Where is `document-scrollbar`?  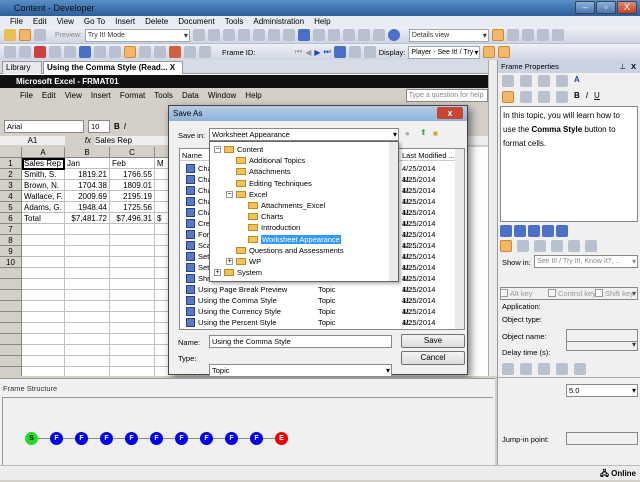 document-scrollbar is located at coordinates (492, 218).